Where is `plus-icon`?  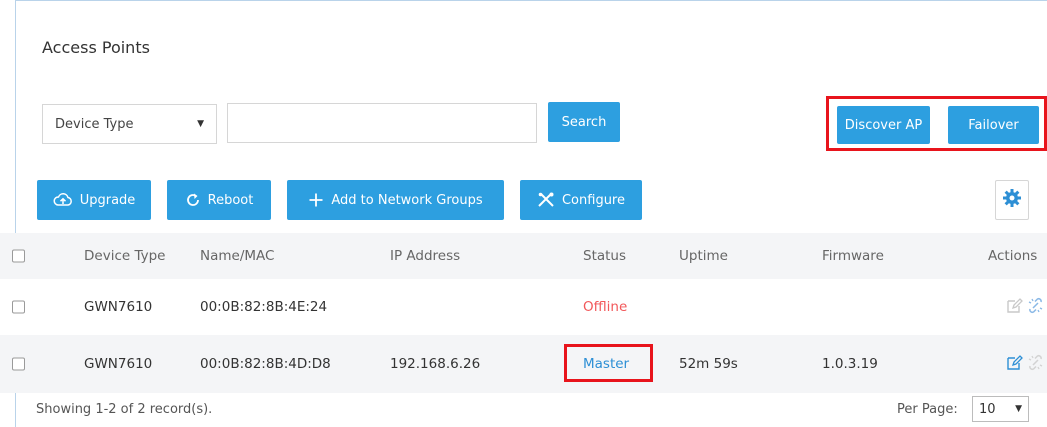
plus-icon is located at coordinates (316, 200).